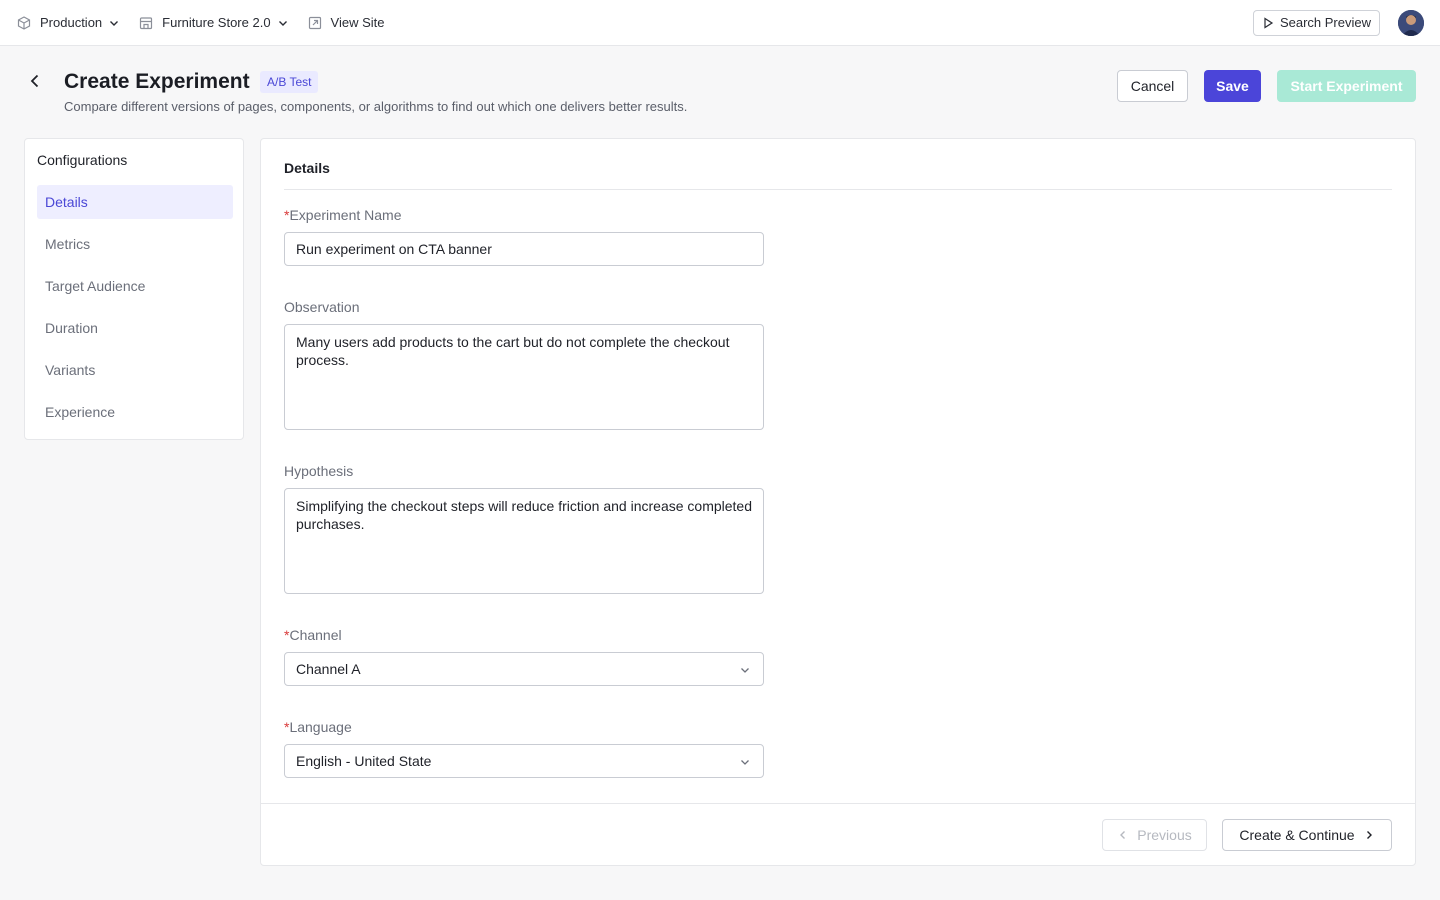  Describe the element at coordinates (1325, 22) in the screenshot. I see `search-preview-label: Search Preview` at that location.